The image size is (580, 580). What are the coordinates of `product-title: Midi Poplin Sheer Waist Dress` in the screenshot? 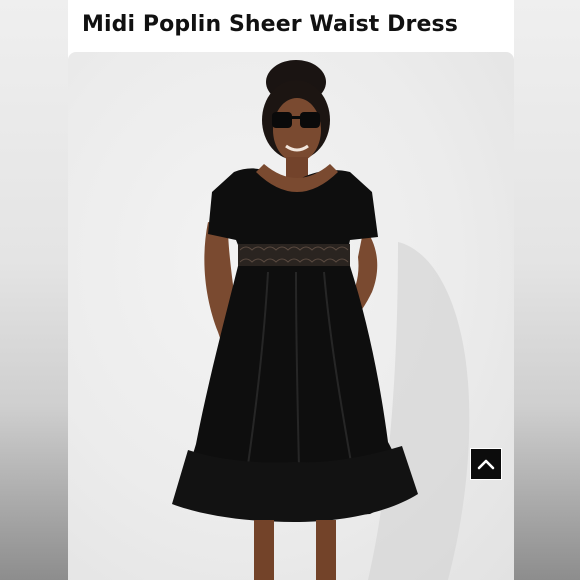 It's located at (270, 24).